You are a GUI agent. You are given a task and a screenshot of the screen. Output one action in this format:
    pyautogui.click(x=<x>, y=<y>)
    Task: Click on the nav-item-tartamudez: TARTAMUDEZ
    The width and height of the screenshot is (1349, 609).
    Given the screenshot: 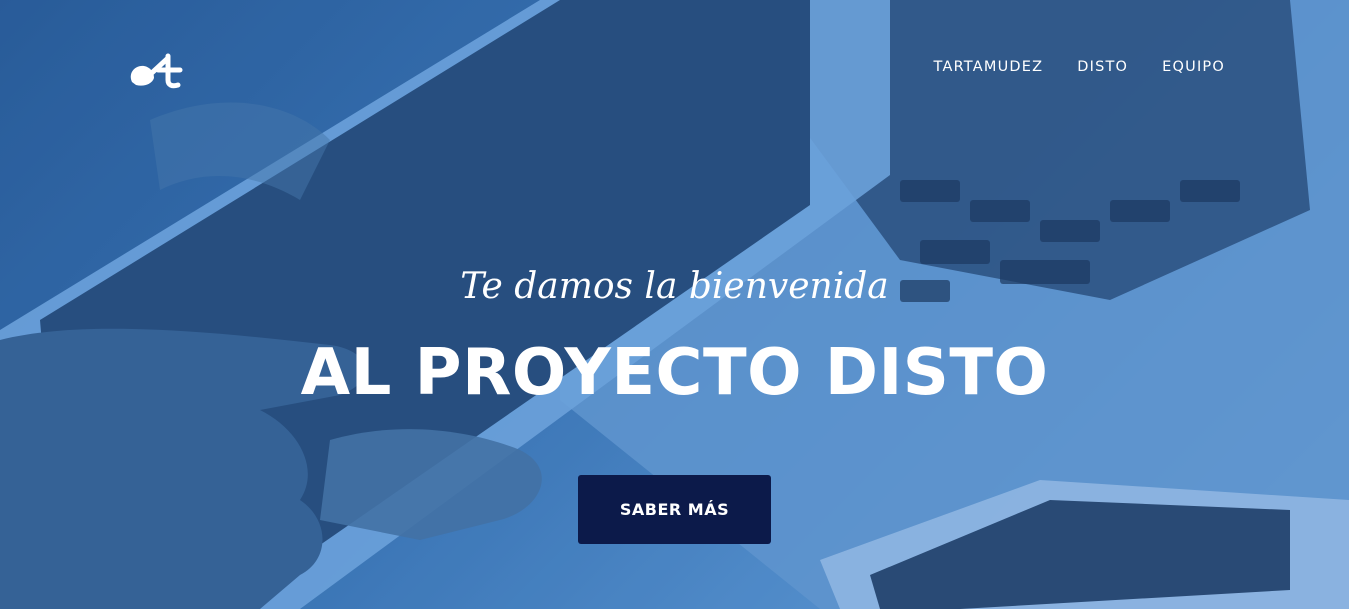 What is the action you would take?
    pyautogui.click(x=989, y=67)
    